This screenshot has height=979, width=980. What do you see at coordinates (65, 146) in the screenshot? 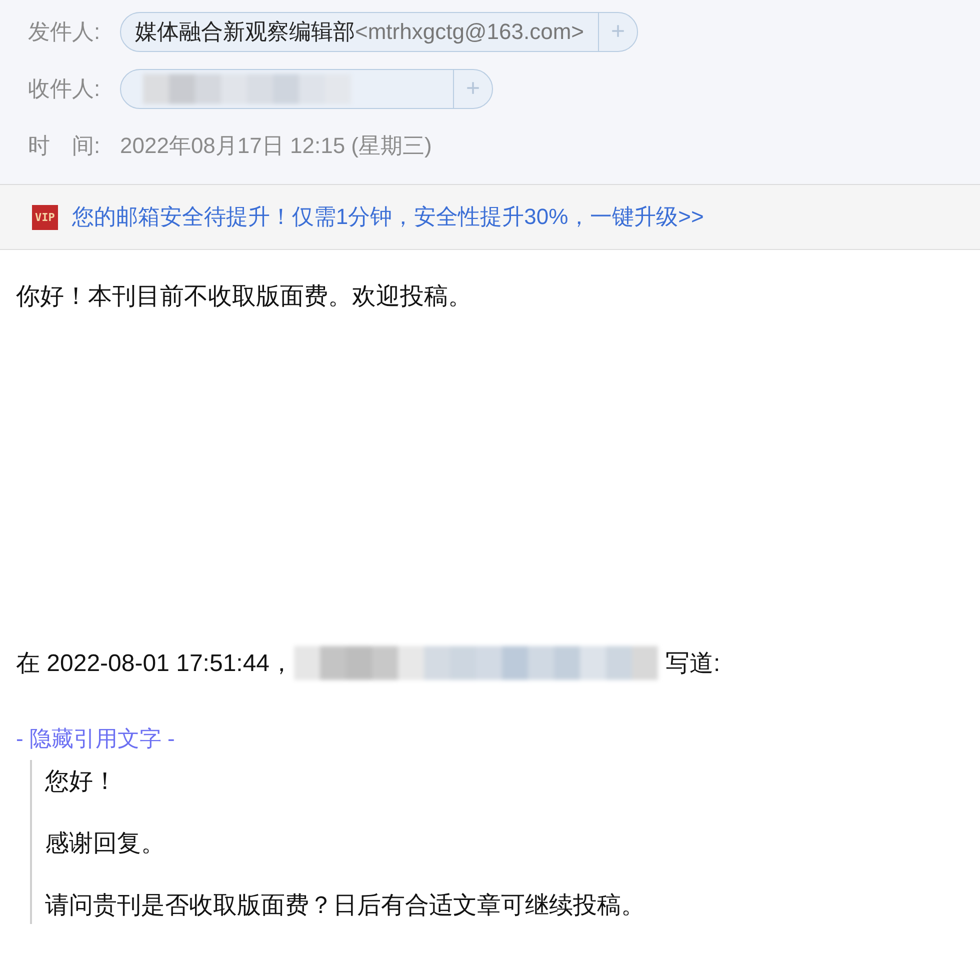
I see `time-label: 时 间:` at bounding box center [65, 146].